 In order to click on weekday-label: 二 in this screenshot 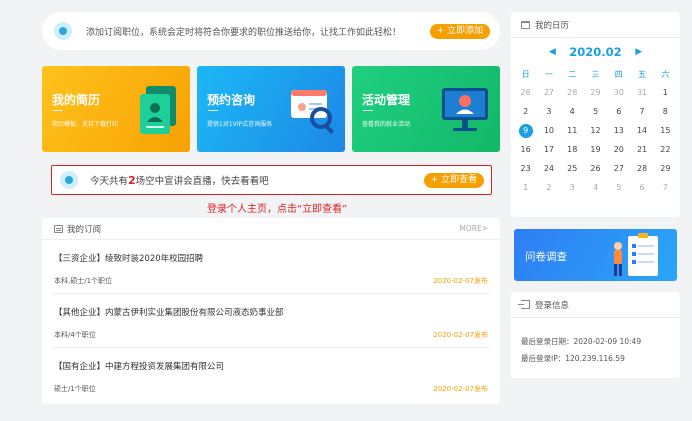, I will do `click(572, 74)`.